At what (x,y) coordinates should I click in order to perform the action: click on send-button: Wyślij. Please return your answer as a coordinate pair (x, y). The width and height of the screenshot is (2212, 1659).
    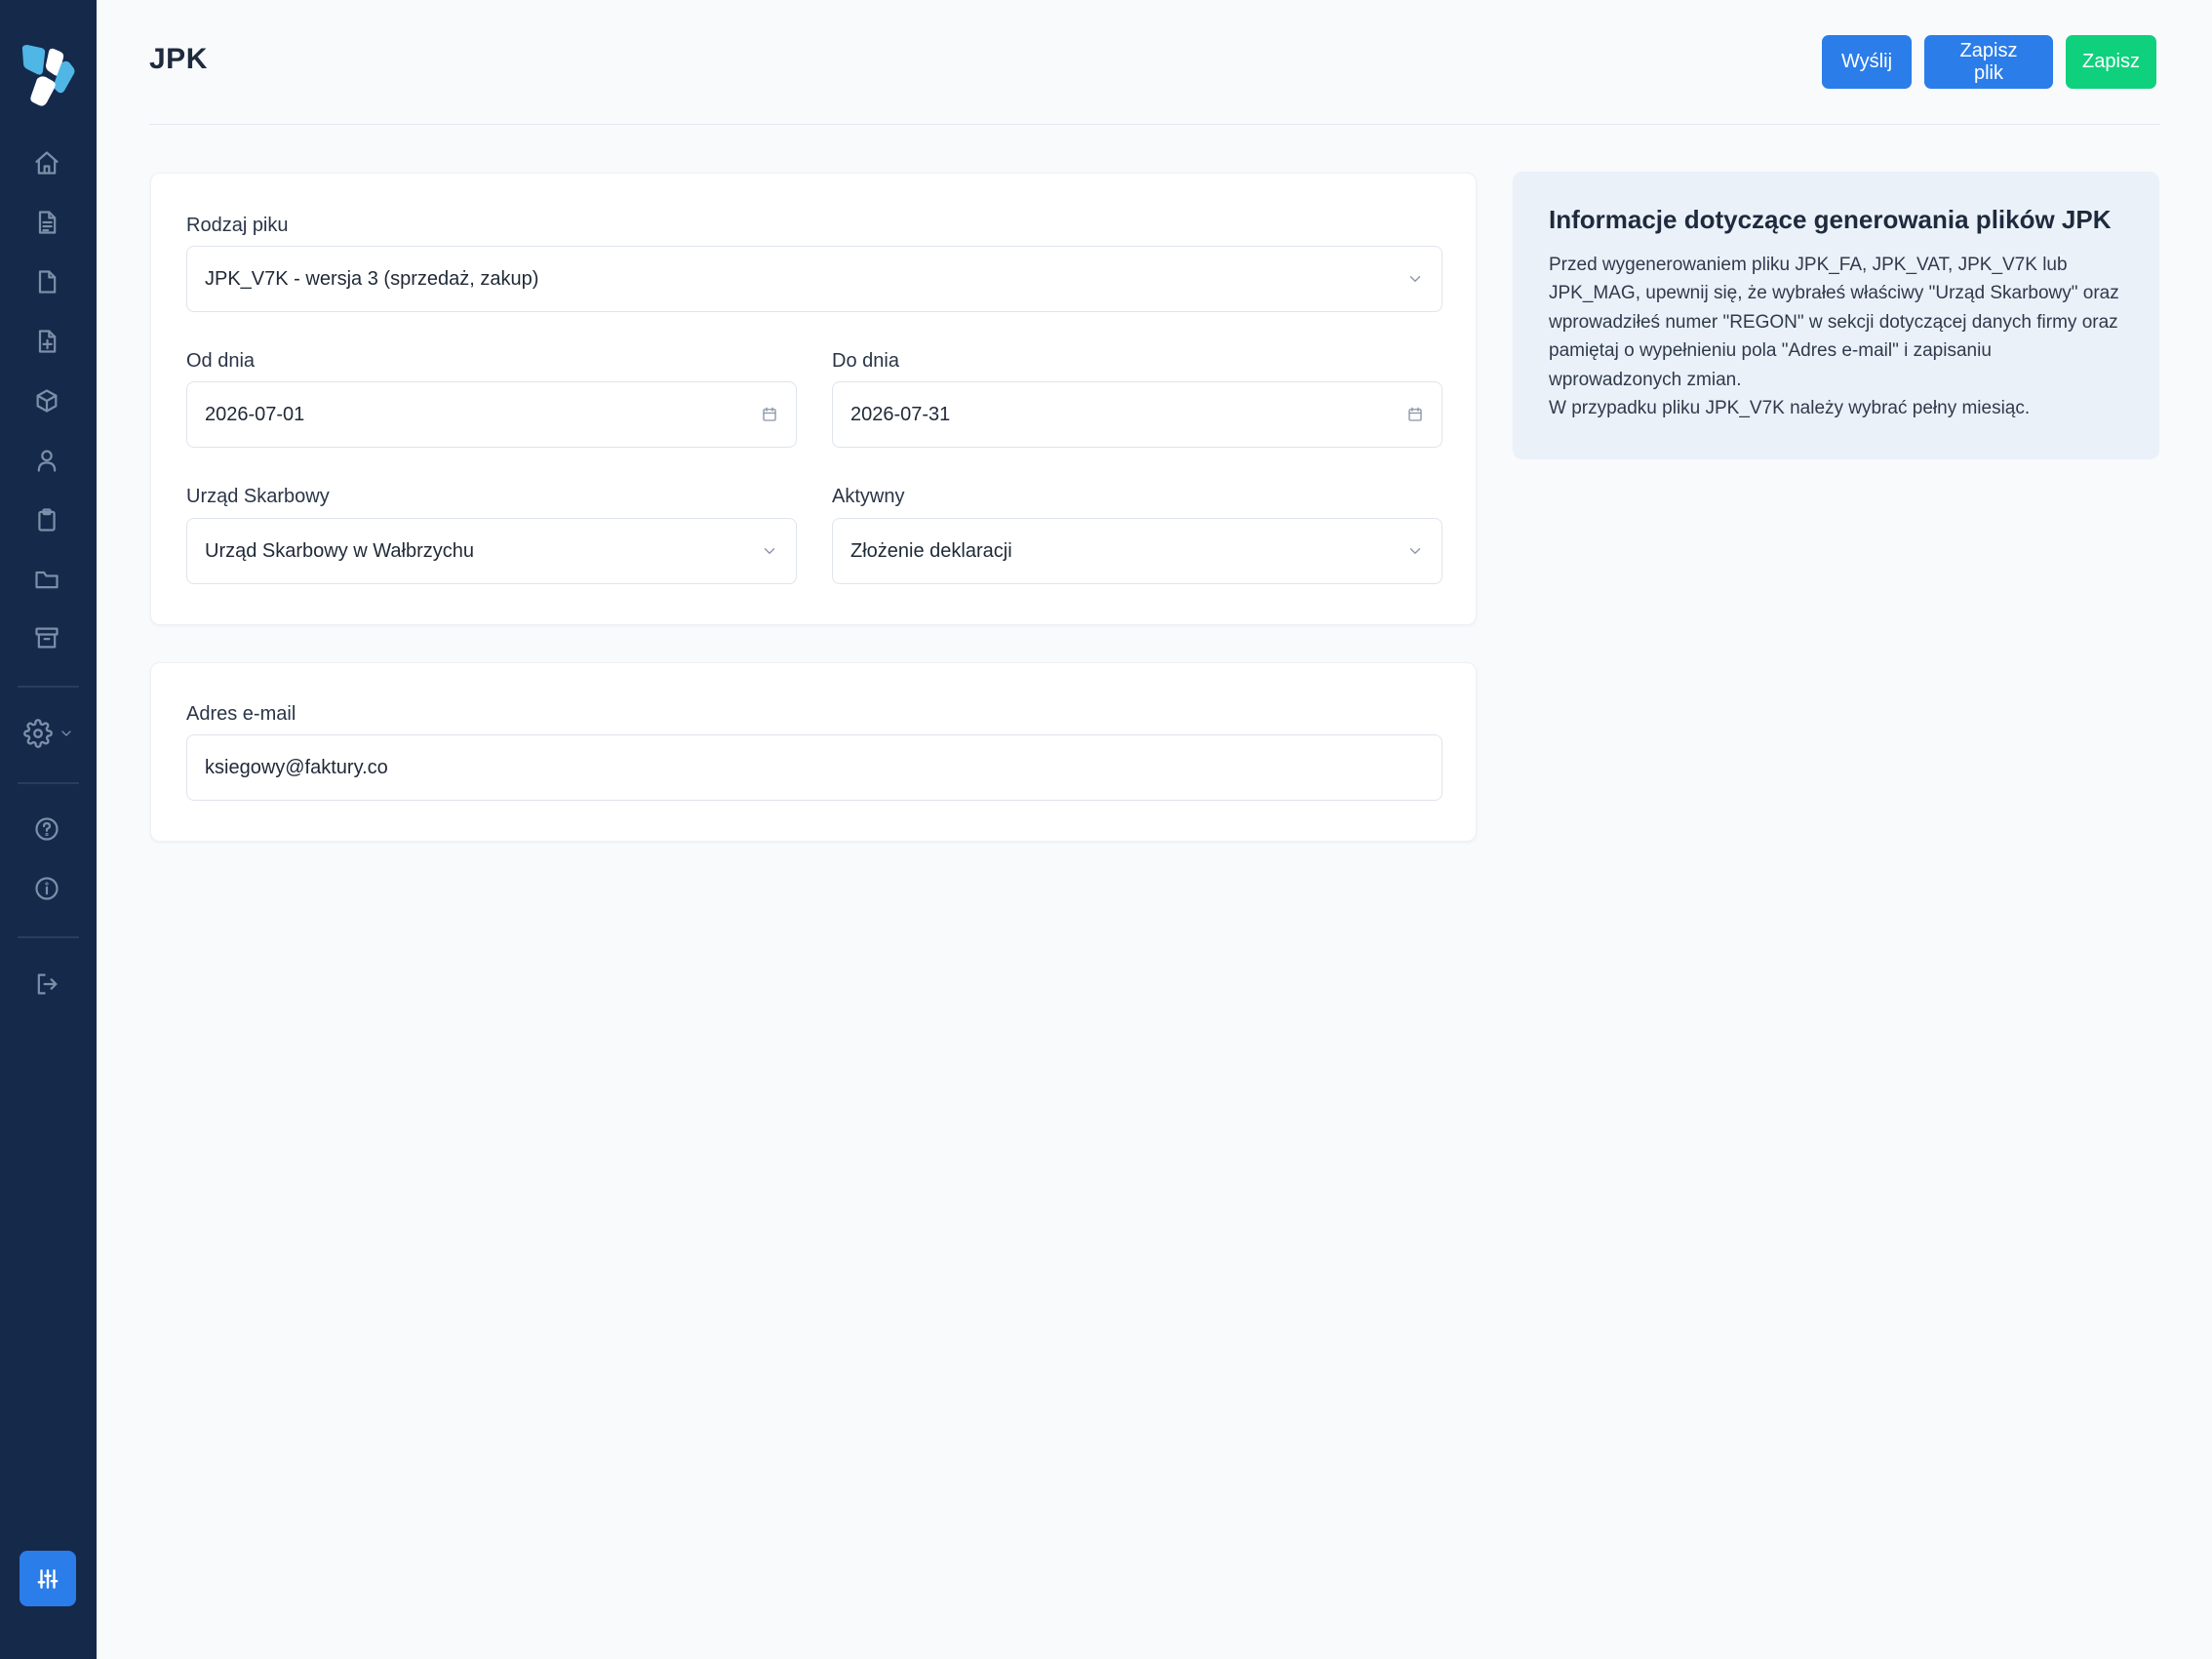
    Looking at the image, I should click on (1867, 62).